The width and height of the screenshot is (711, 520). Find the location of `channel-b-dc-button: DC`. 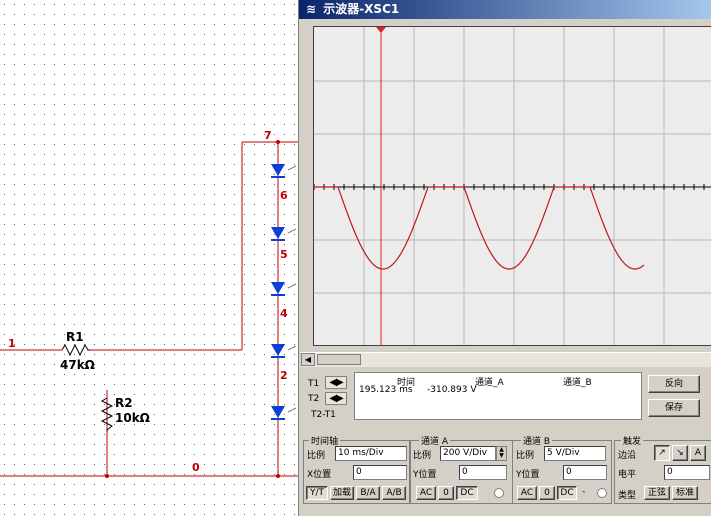

channel-b-dc-button: DC is located at coordinates (567, 493).